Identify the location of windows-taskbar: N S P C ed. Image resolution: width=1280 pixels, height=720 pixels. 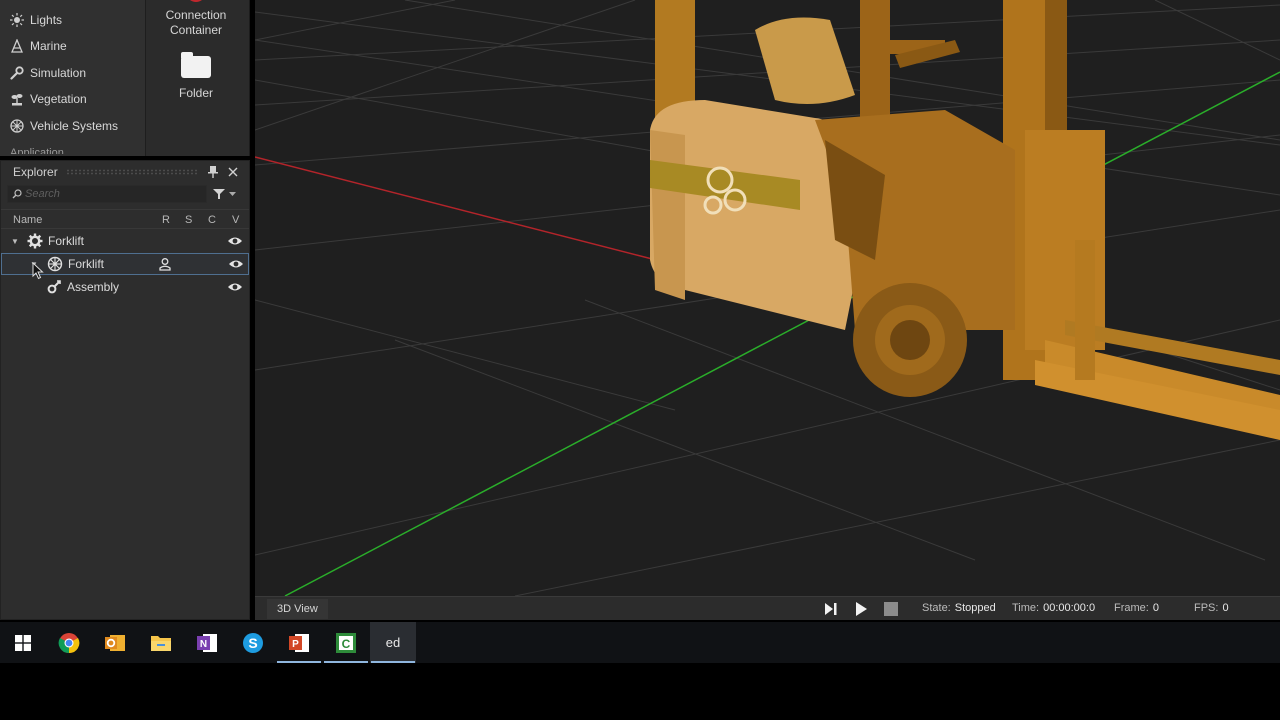
(640, 642).